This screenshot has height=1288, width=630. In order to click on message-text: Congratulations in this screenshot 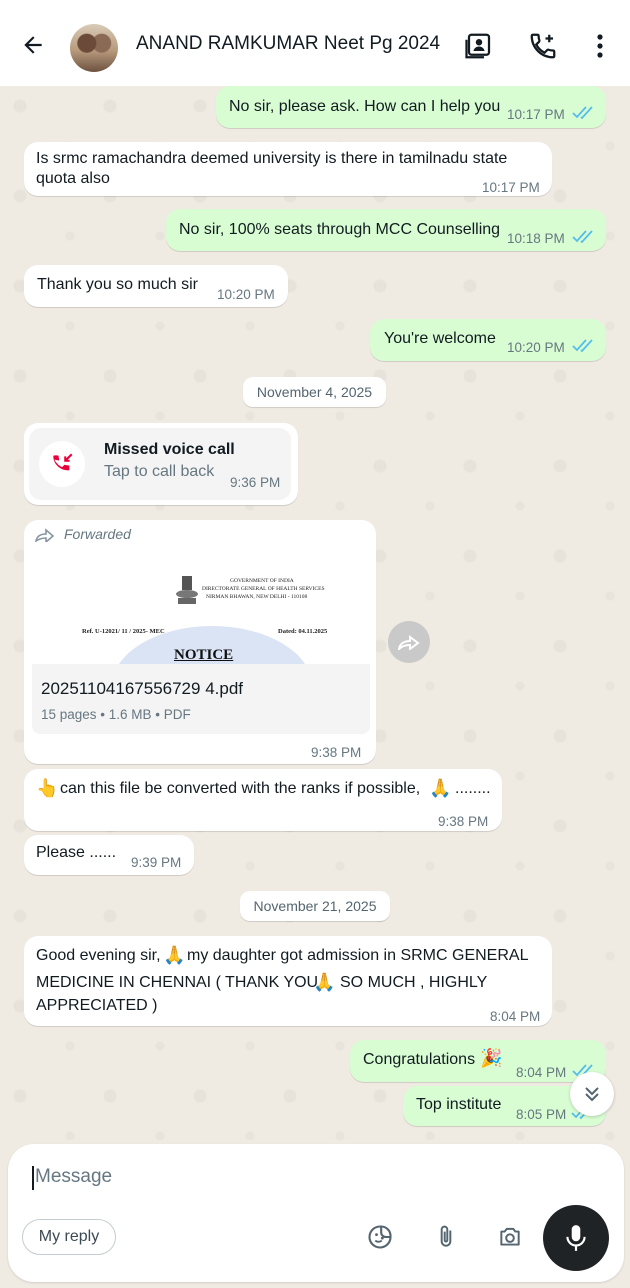, I will do `click(419, 1059)`.